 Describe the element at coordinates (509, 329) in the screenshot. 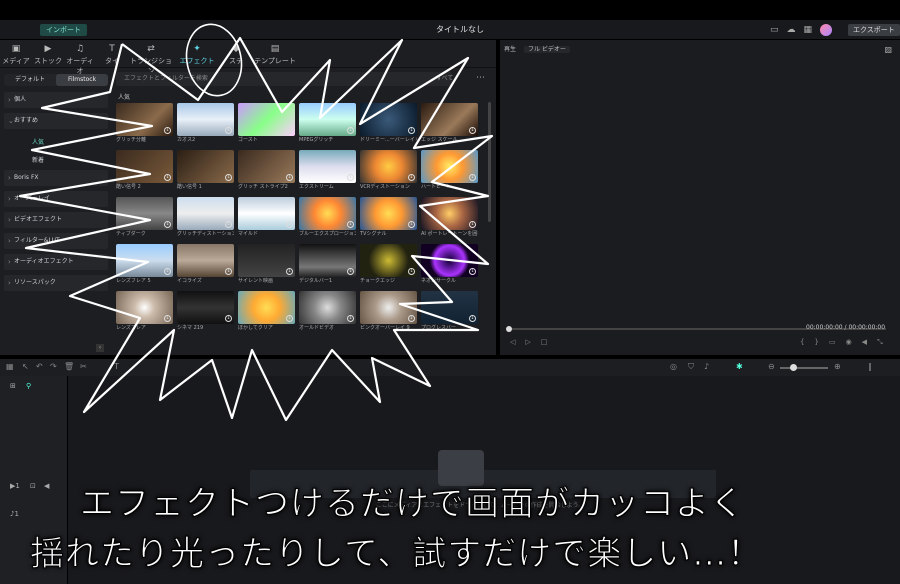

I see `playhead-knob` at that location.